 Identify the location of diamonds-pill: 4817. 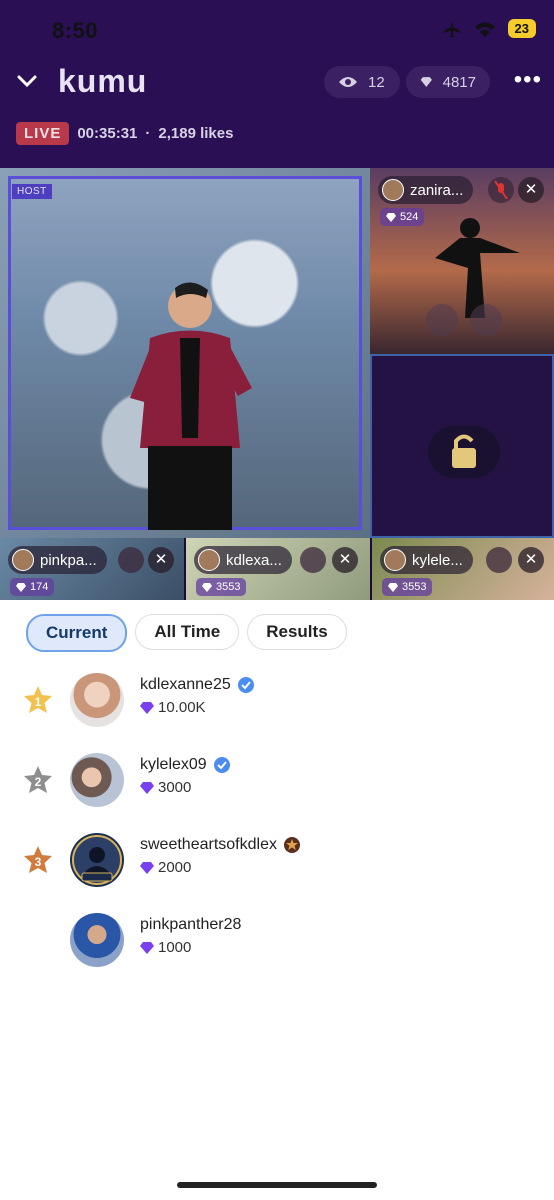
(448, 82).